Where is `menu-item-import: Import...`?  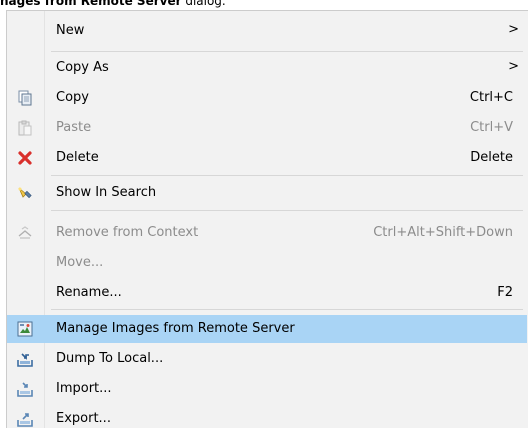 menu-item-import: Import... is located at coordinates (267, 389).